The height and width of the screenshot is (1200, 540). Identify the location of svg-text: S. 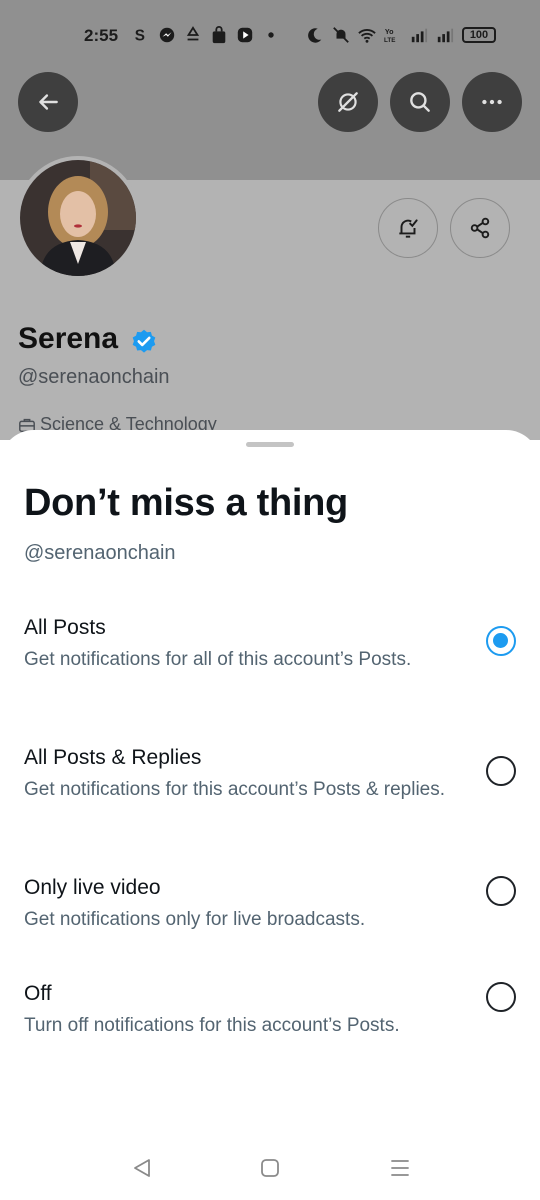
(140, 35).